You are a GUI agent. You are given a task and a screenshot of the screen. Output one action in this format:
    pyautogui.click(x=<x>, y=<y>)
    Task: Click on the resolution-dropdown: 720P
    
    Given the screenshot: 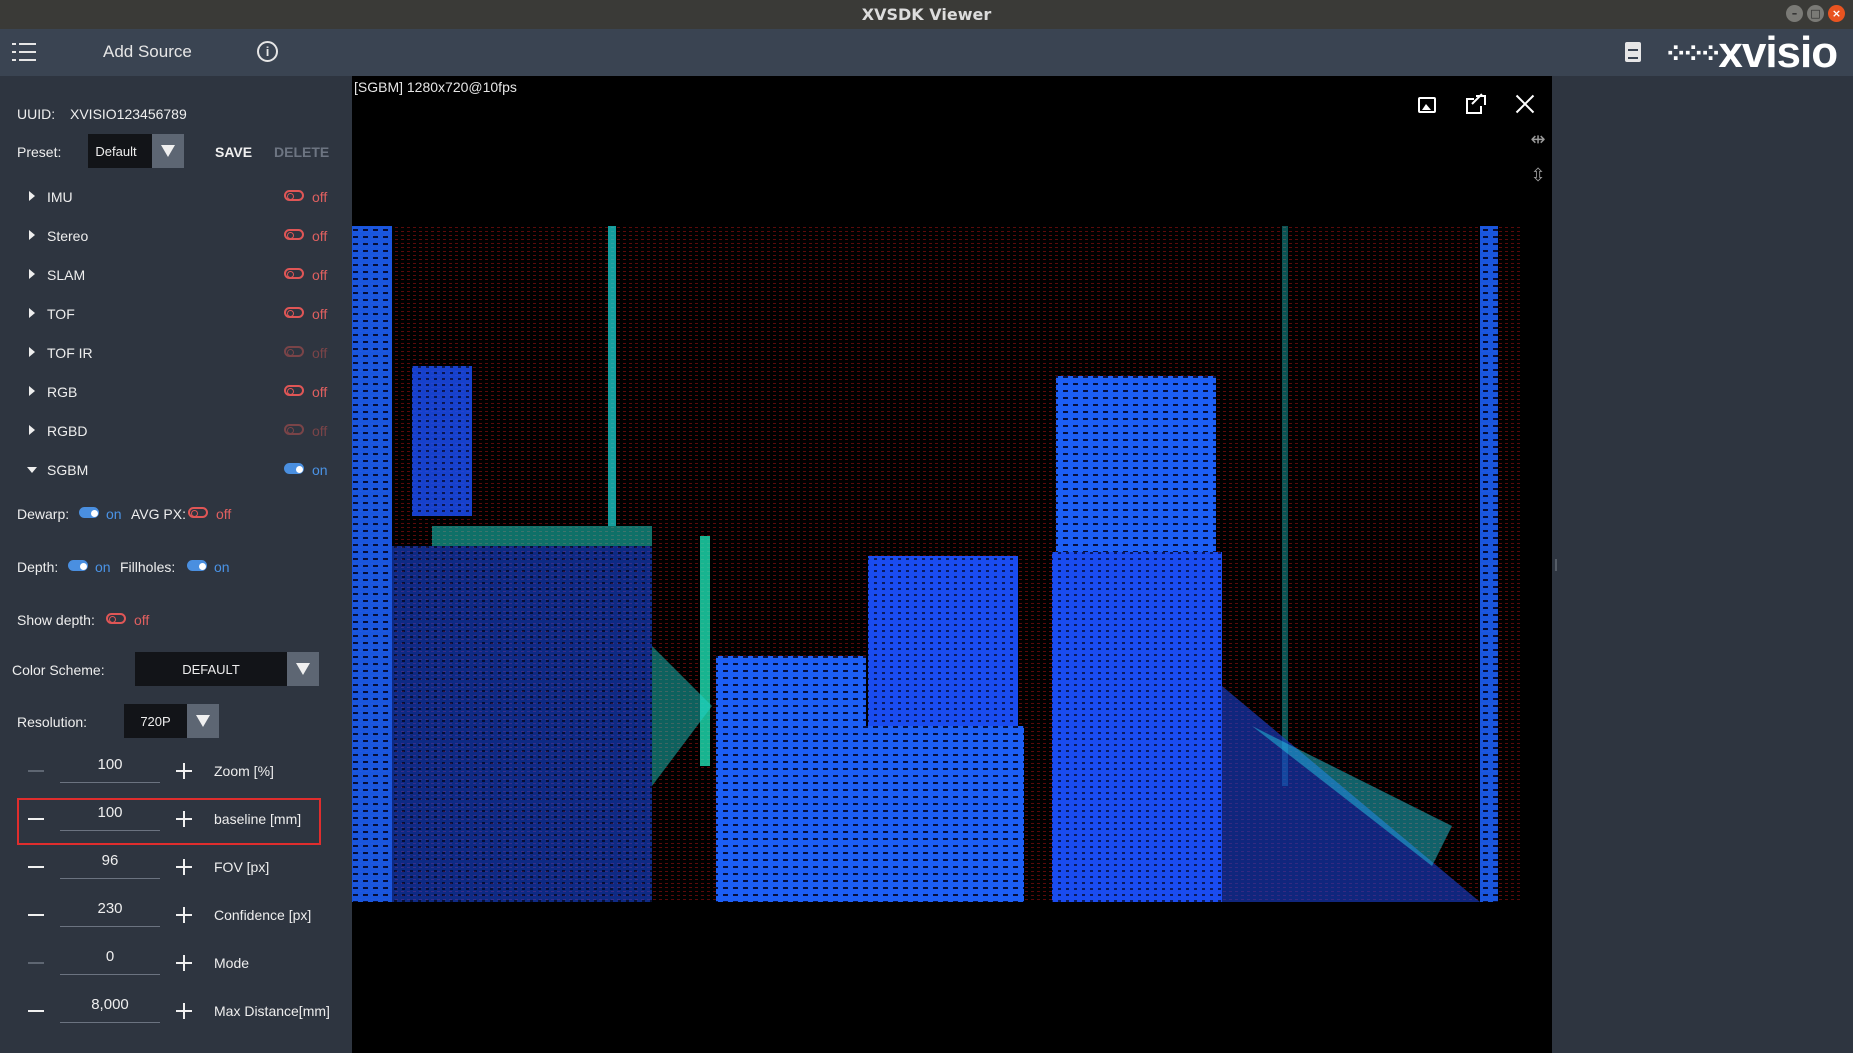 What is the action you would take?
    pyautogui.click(x=171, y=721)
    